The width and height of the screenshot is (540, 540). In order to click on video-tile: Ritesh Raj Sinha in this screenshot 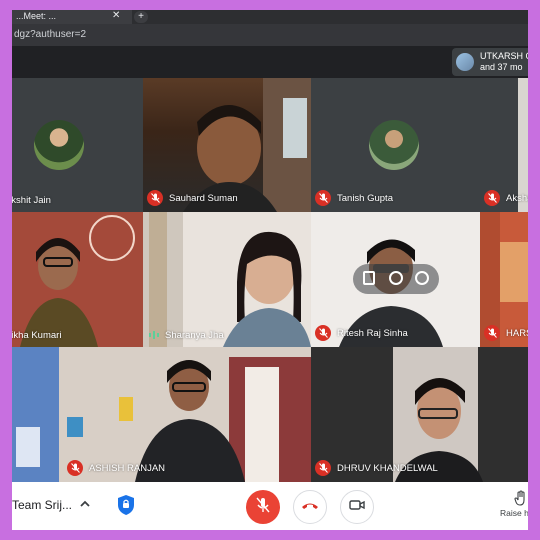, I will do `click(395, 279)`.